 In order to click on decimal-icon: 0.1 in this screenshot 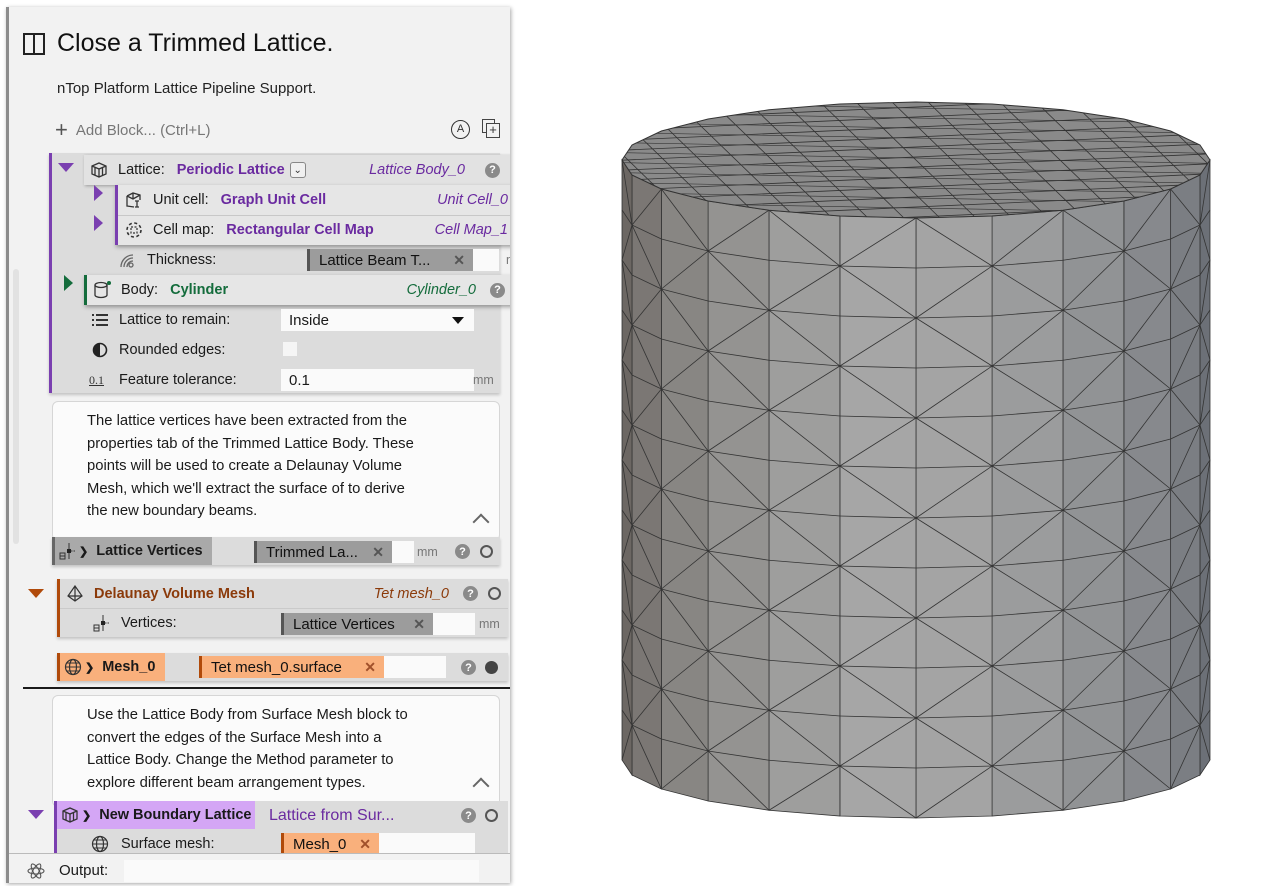, I will do `click(96, 379)`.